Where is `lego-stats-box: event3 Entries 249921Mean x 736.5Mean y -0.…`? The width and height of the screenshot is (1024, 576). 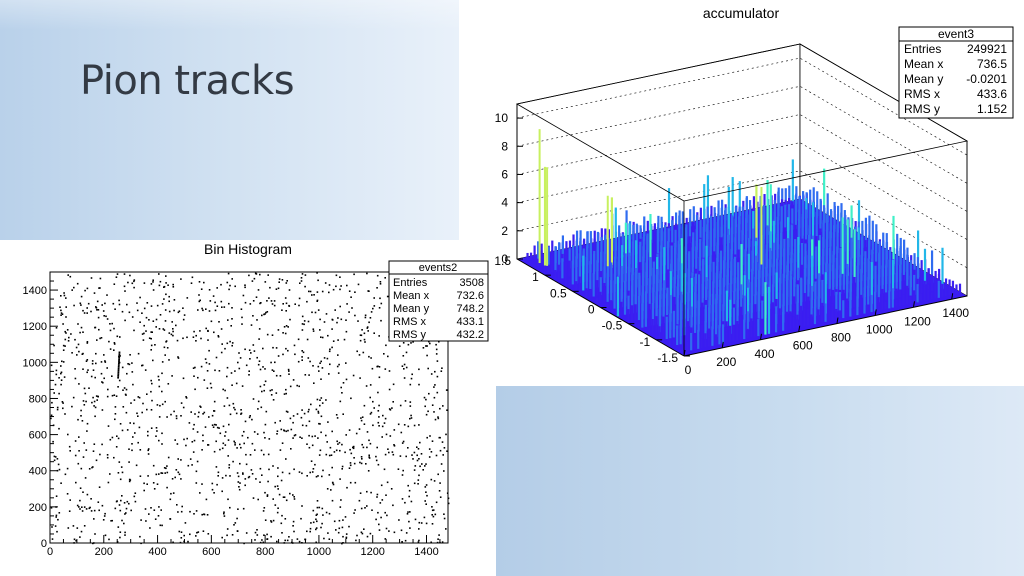
lego-stats-box: event3 Entries 249921Mean x 736.5Mean y -0.… is located at coordinates (956, 72).